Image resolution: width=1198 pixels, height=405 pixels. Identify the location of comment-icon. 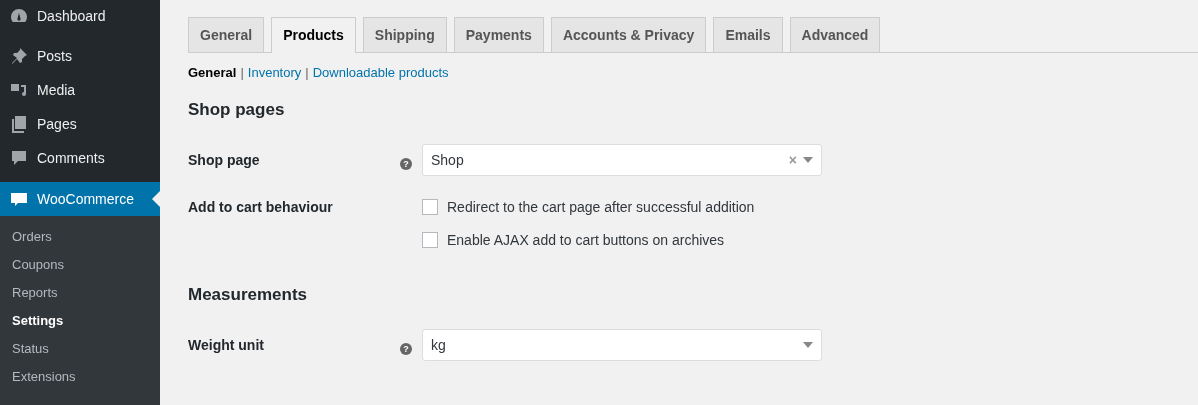
(19, 158).